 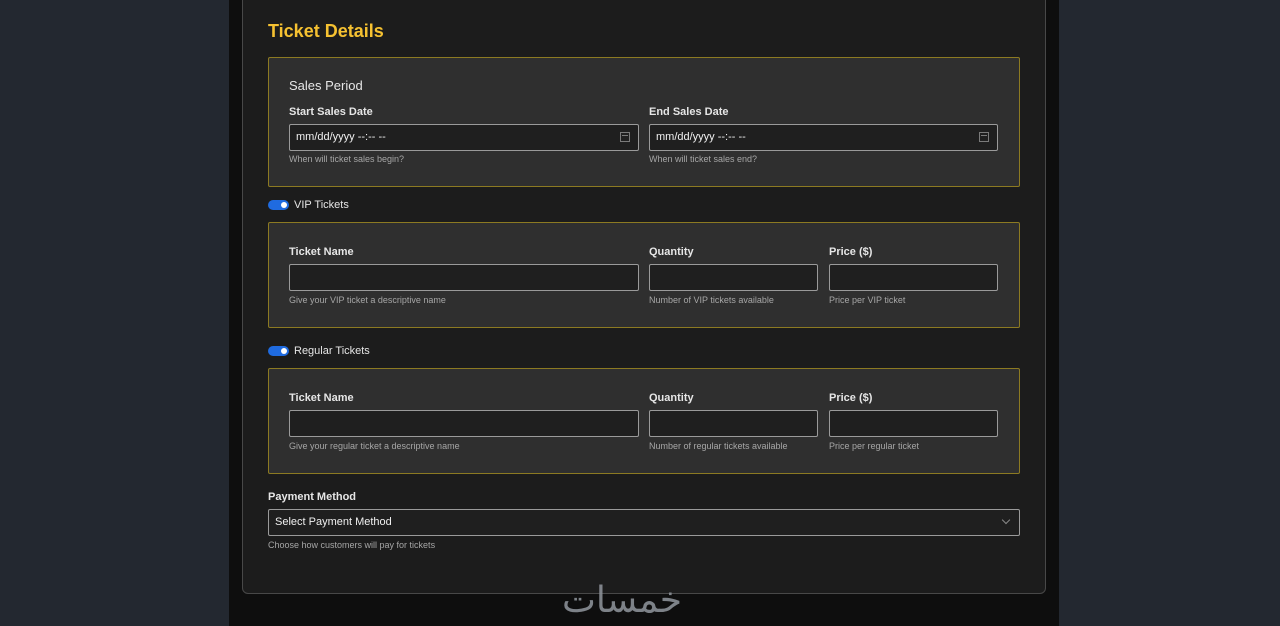 I want to click on regular-name-label: Ticket Name, so click(x=321, y=398).